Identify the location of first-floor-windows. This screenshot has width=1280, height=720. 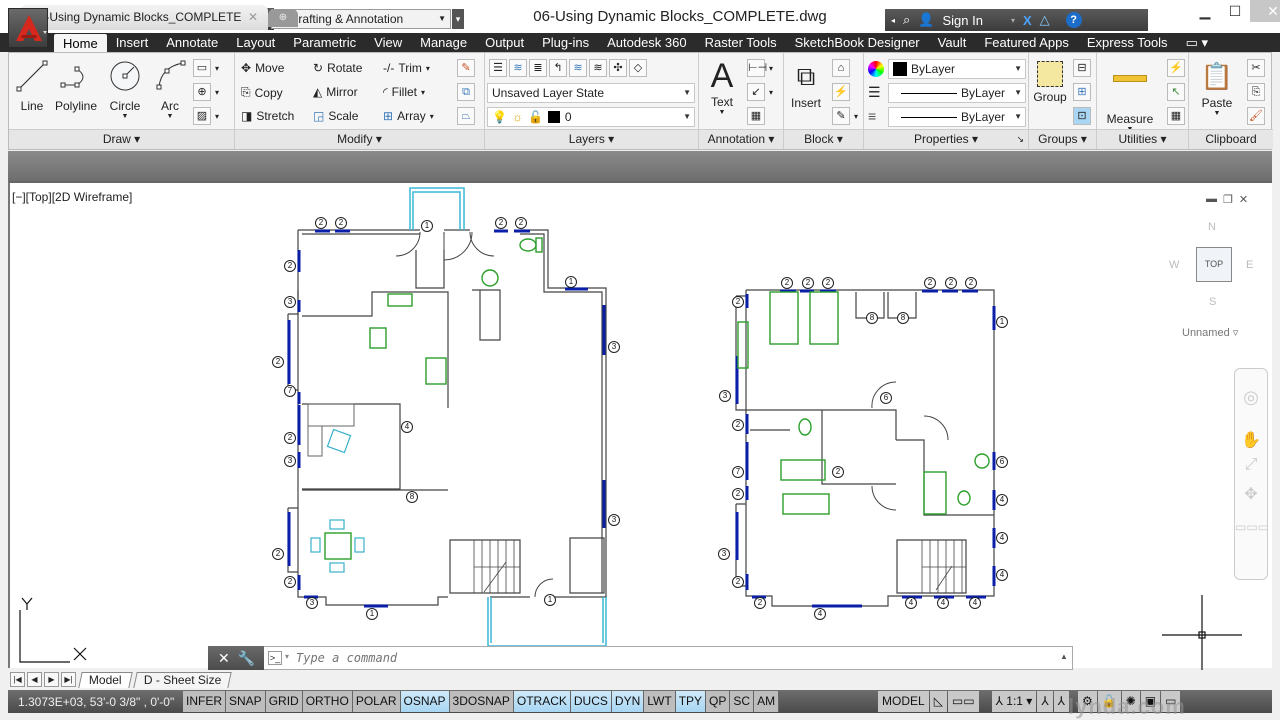
(446, 418).